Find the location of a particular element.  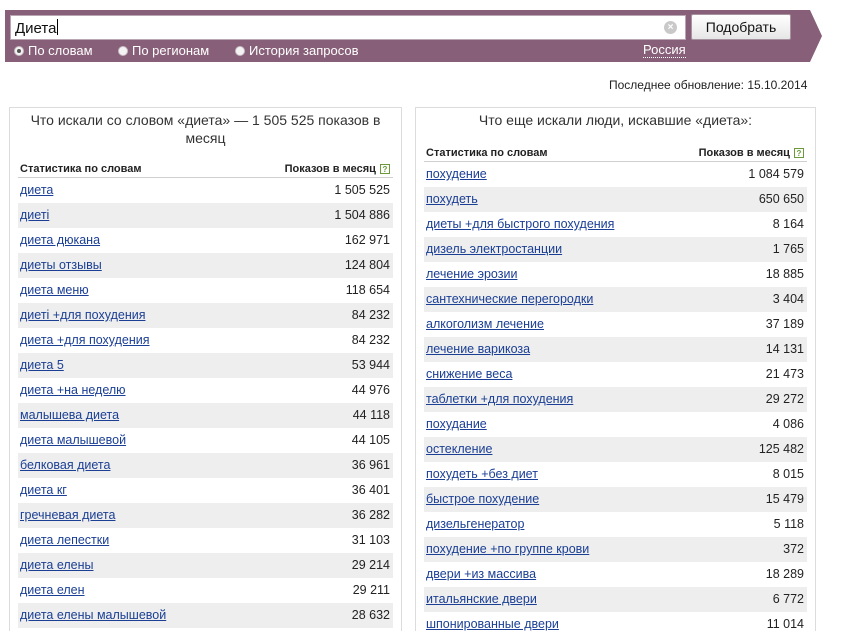

mode-query-history: История запросов is located at coordinates (297, 50).